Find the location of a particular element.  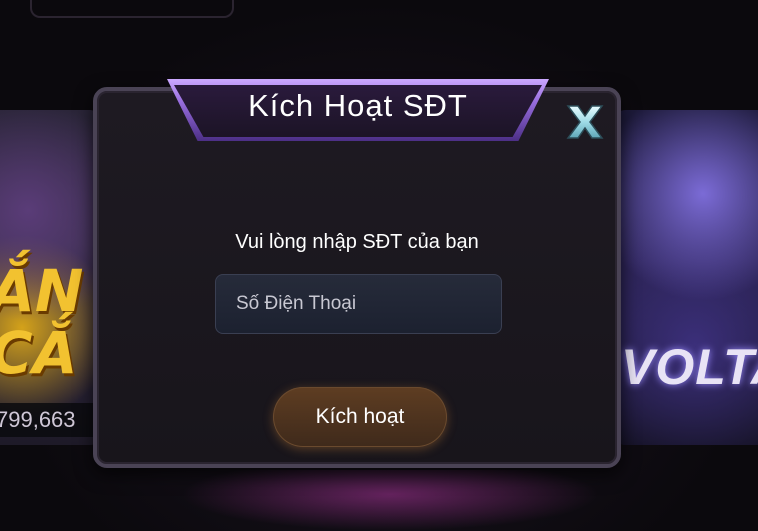

game-tile-left: ẮN CẮ 799,663 is located at coordinates (50, 277).